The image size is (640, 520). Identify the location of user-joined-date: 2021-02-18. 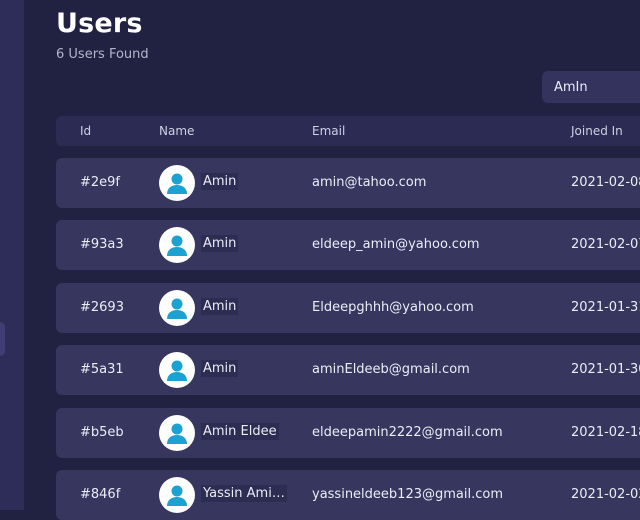
(605, 432).